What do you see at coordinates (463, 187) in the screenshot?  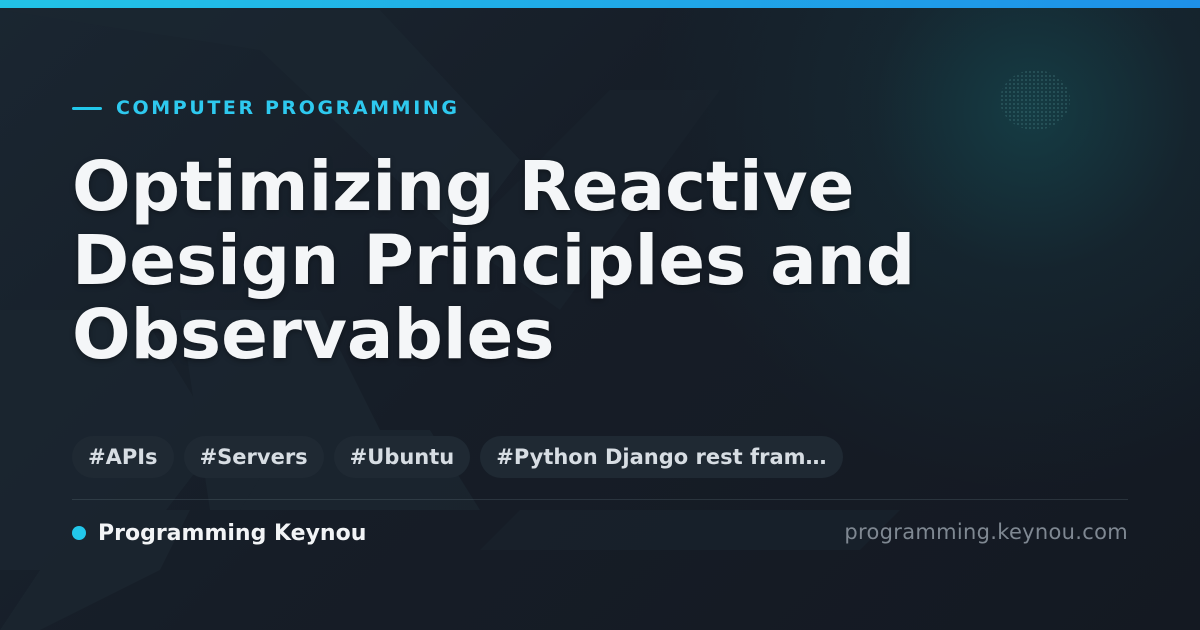 I see `title-line: Optimizing Reactive` at bounding box center [463, 187].